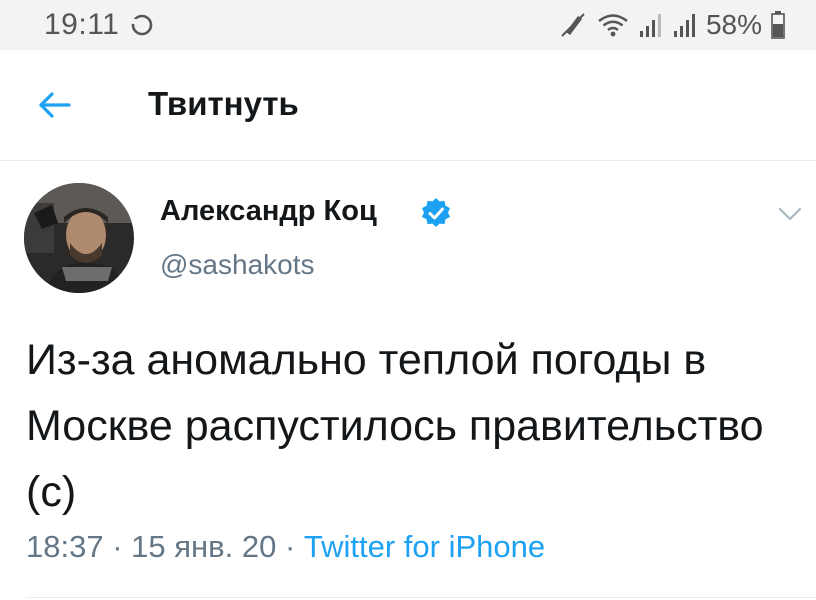  What do you see at coordinates (790, 214) in the screenshot?
I see `chevron-down-icon` at bounding box center [790, 214].